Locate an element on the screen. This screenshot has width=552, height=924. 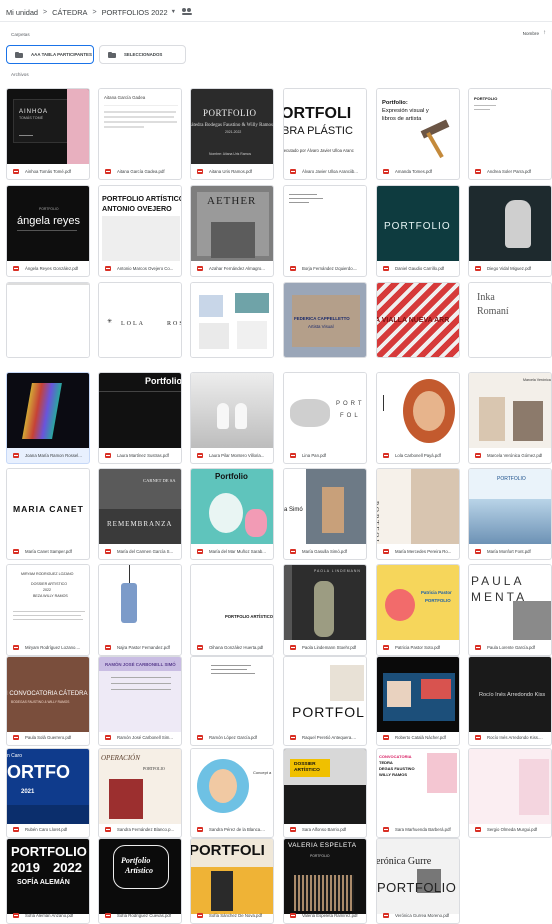
file-thumbnail: Patricia Pastor PORTFOLIO is located at coordinates (418, 602).